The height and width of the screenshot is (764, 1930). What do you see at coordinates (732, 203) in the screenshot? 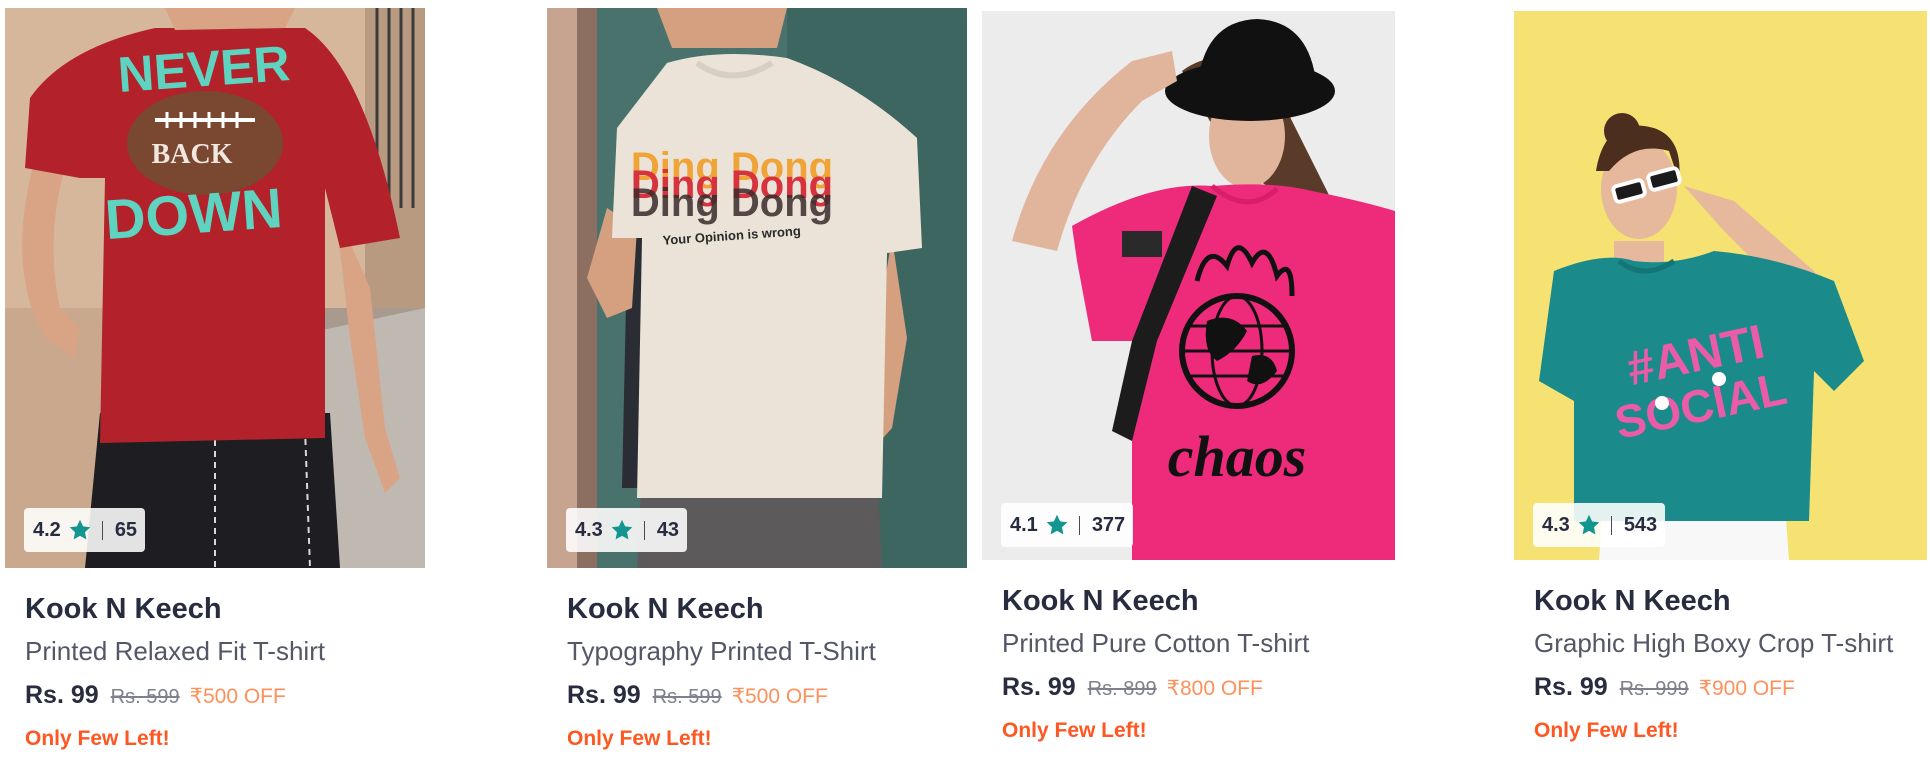
I see `svg-text: Ding Dong` at bounding box center [732, 203].